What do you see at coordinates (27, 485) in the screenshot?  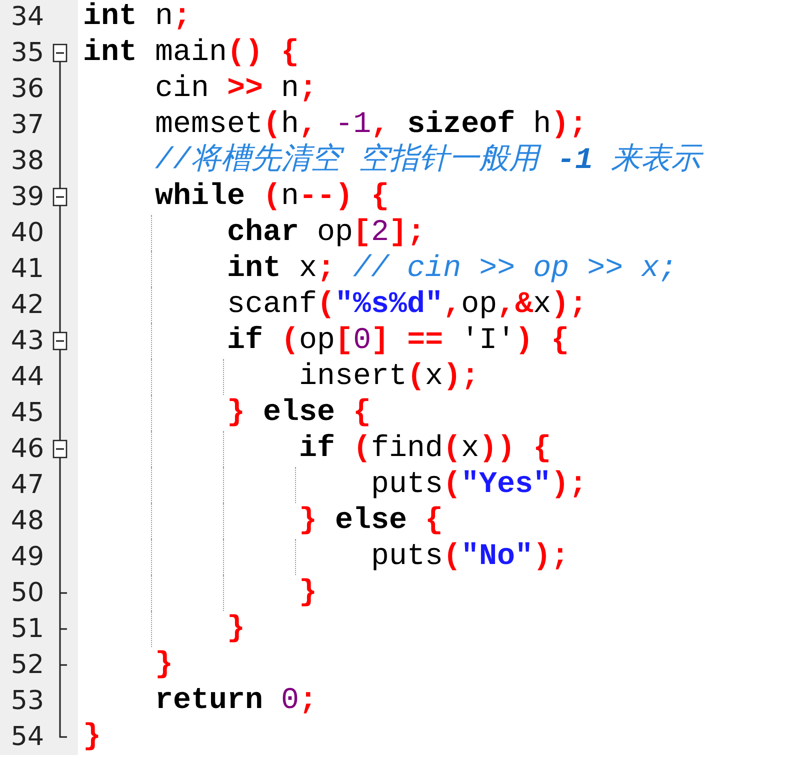 I see `line-number: 47` at bounding box center [27, 485].